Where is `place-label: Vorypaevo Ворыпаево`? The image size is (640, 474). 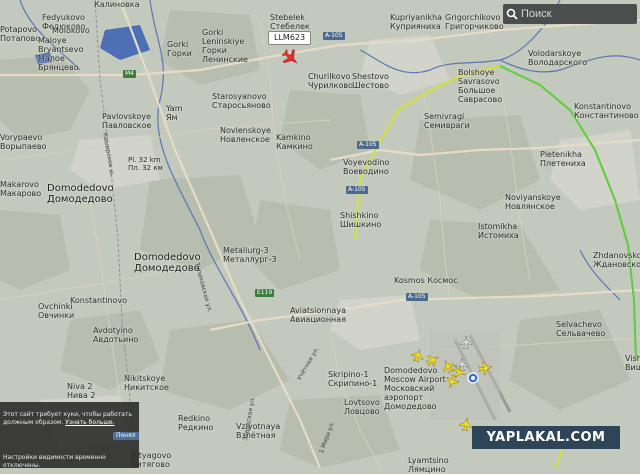 place-label: Vorypaevo Ворыпаево is located at coordinates (23, 142).